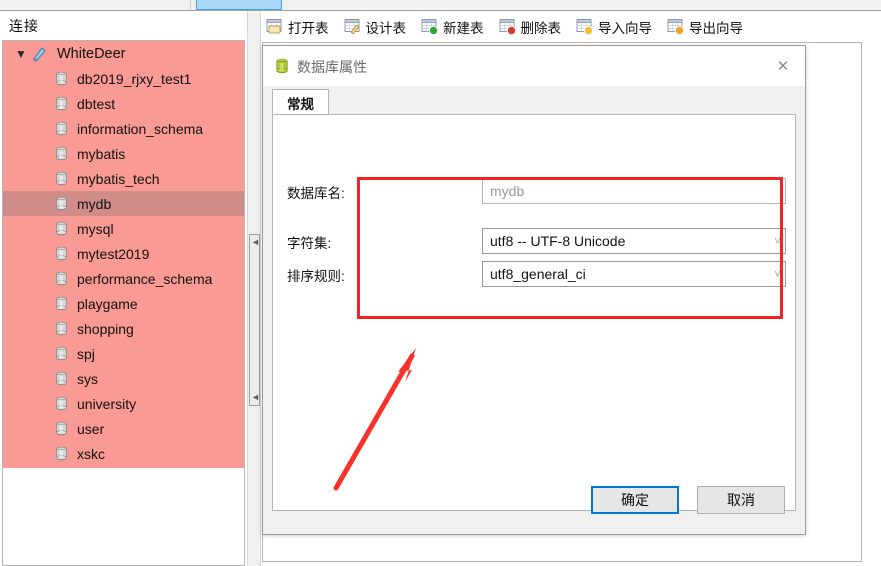 The image size is (881, 566). I want to click on field-label-charset: 字符集:, so click(309, 243).